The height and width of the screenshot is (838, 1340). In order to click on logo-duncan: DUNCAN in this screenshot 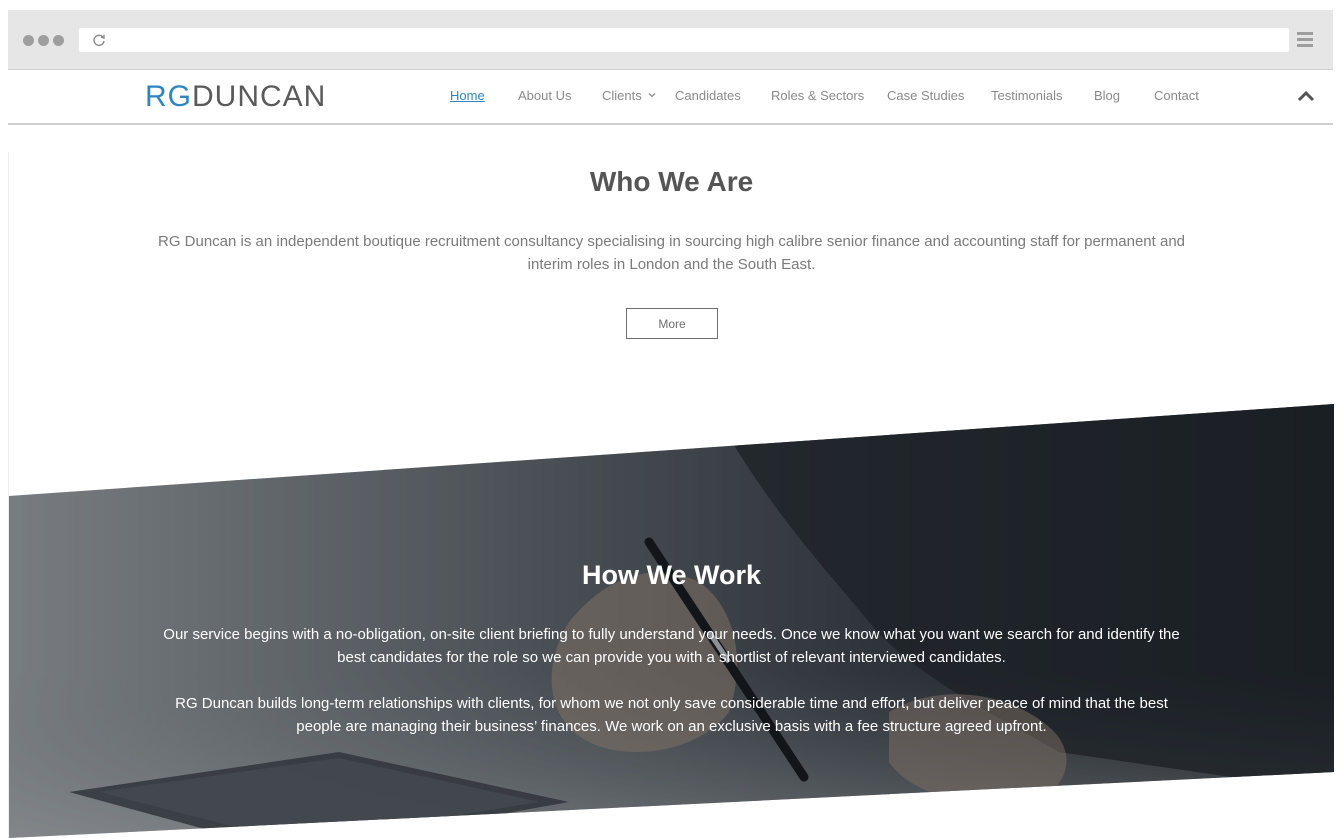, I will do `click(259, 96)`.